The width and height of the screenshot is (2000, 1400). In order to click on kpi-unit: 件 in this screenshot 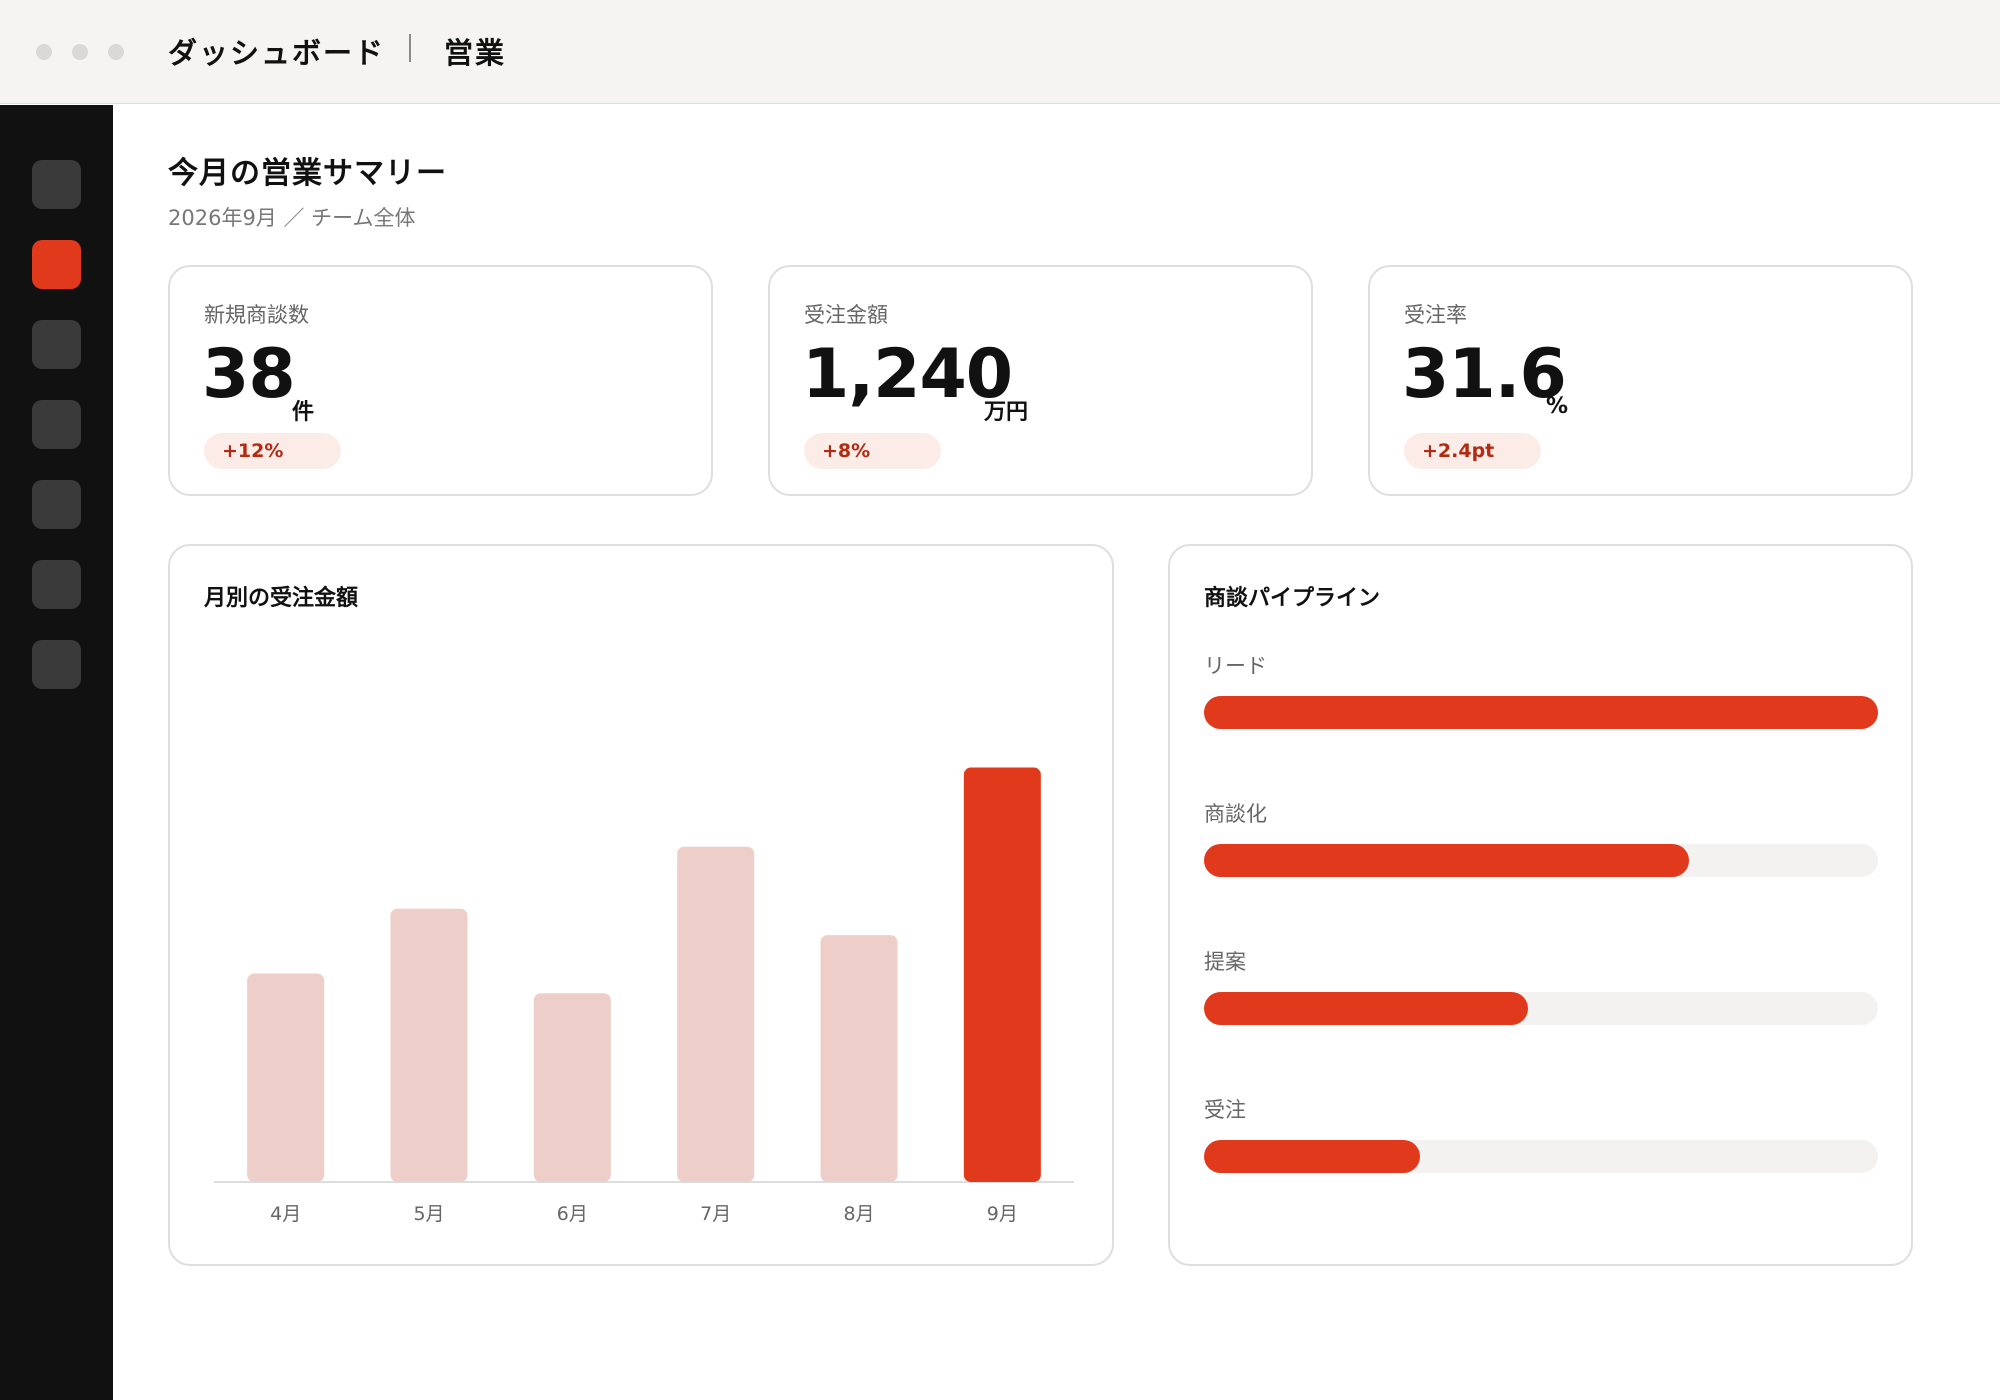, I will do `click(303, 412)`.